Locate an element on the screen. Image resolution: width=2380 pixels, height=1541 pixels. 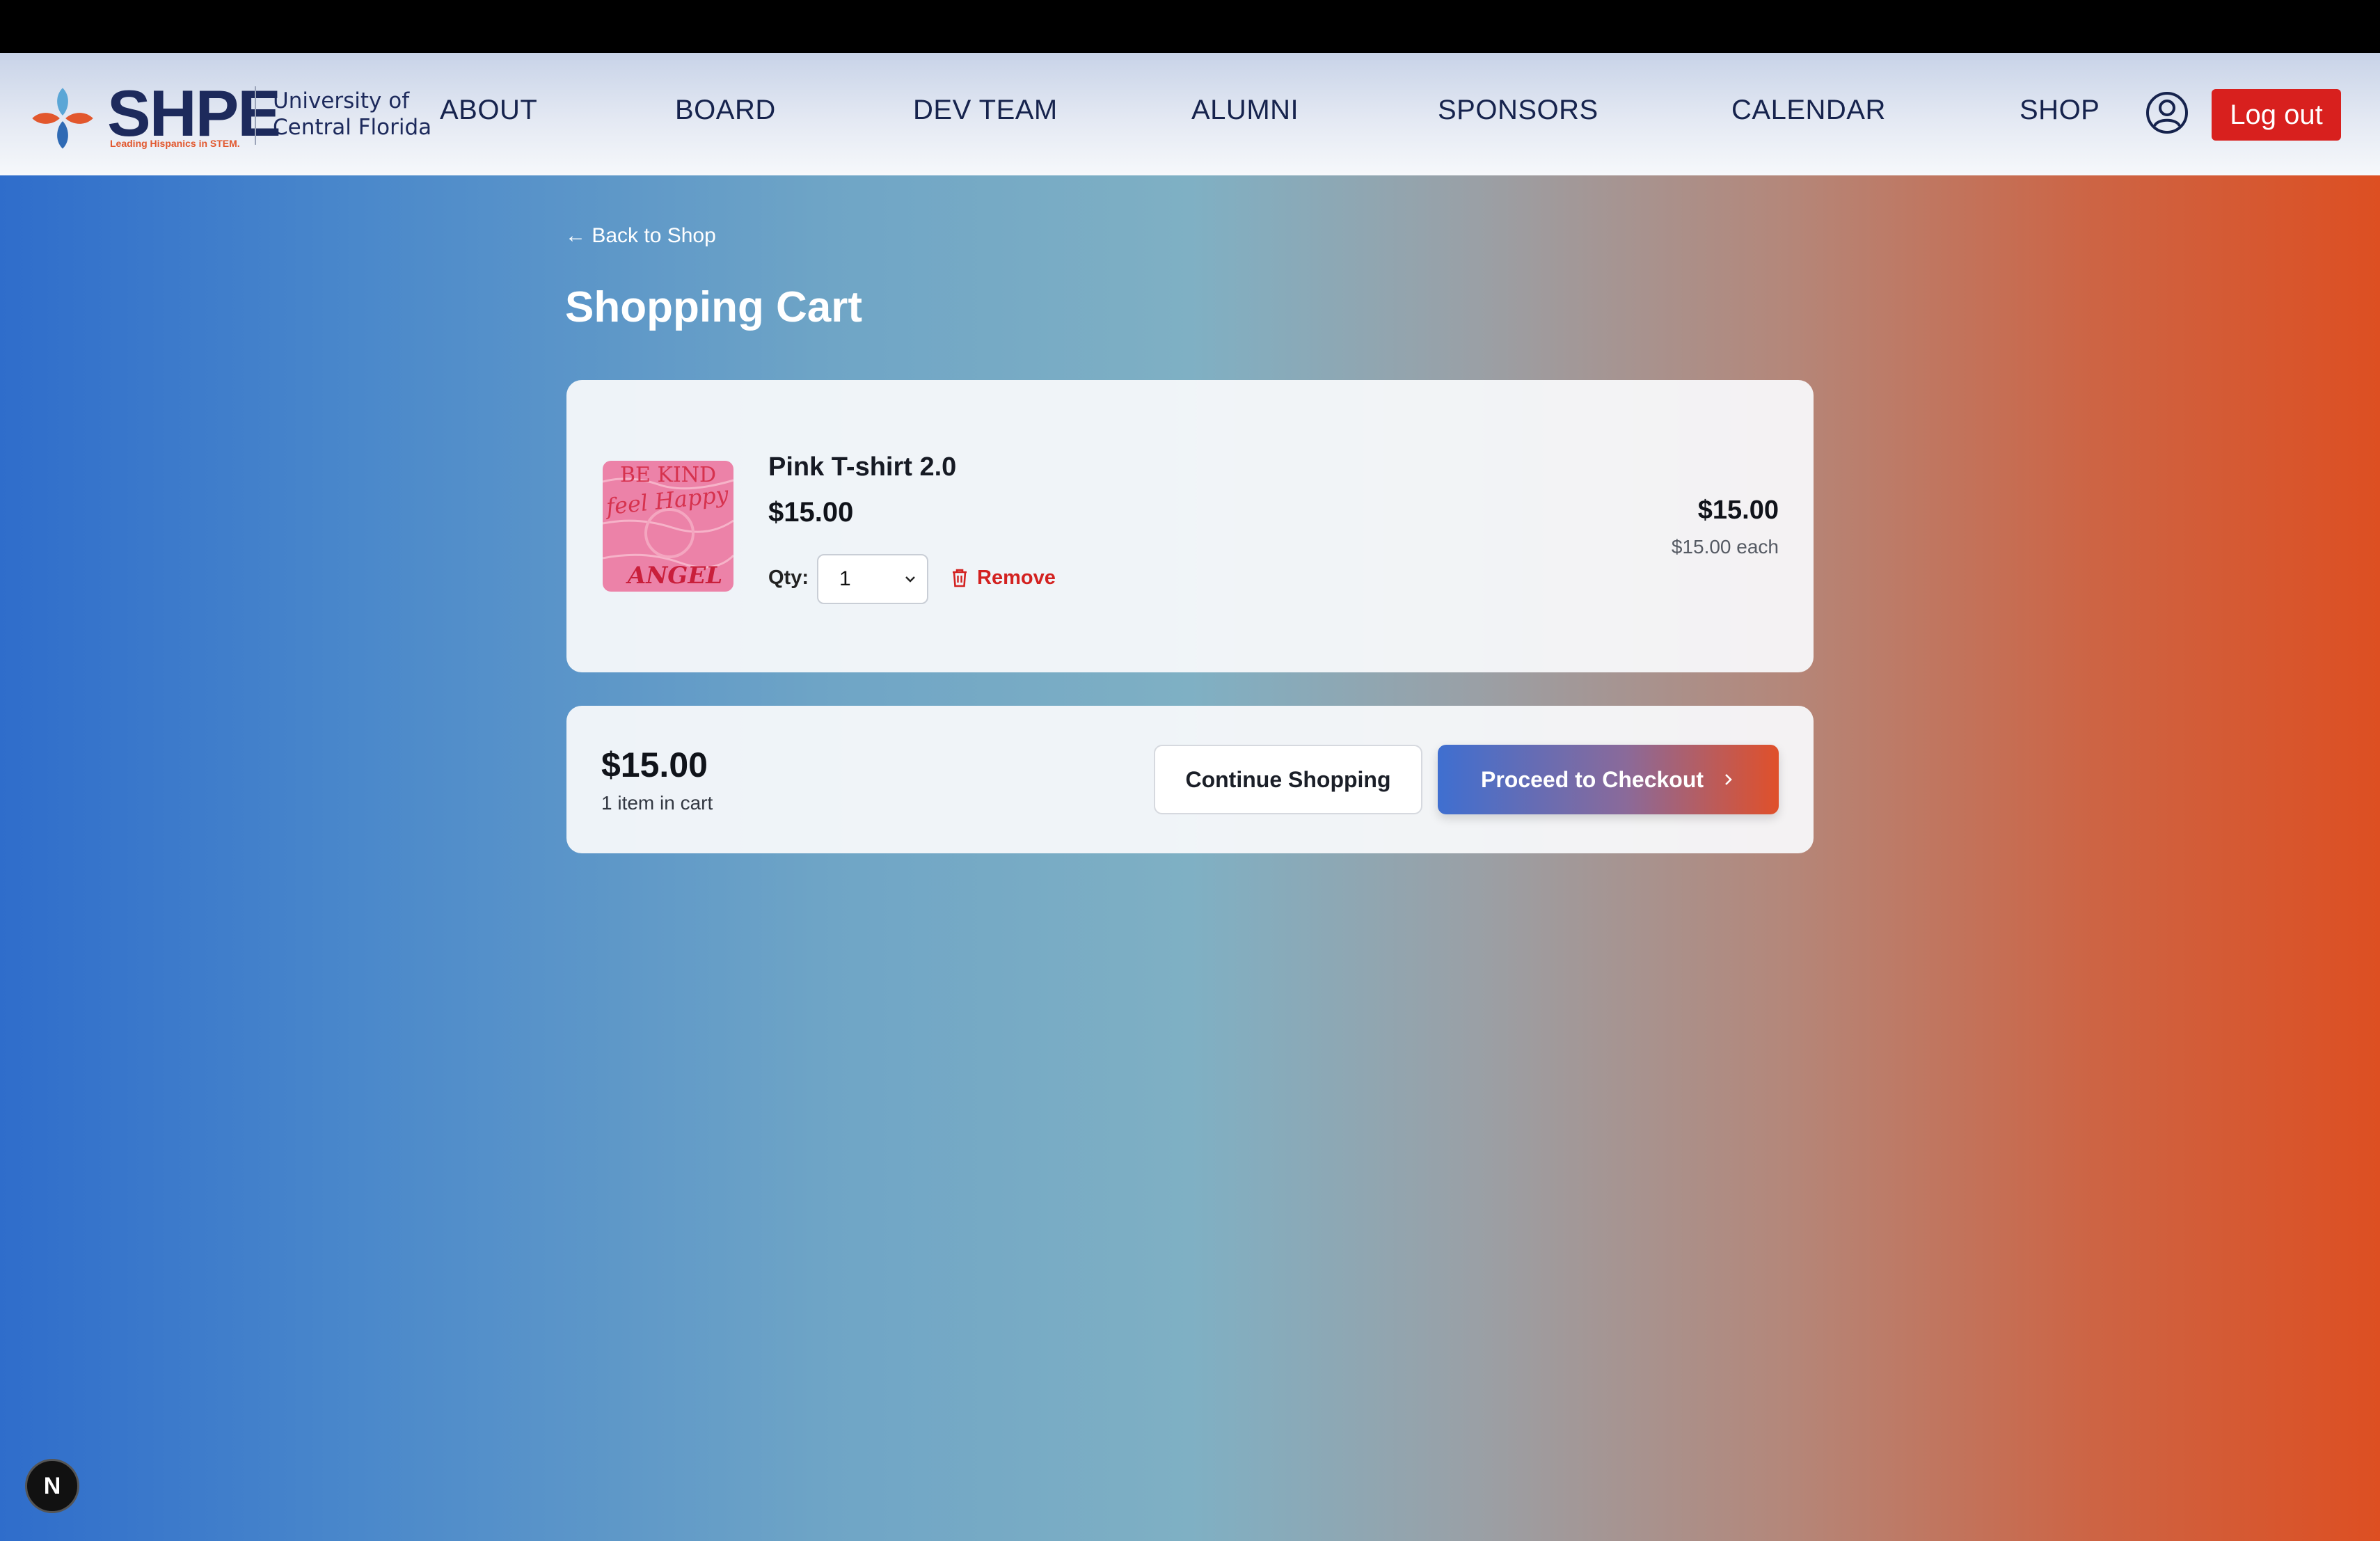
nav-link-alumni: ALUMNI is located at coordinates (1245, 110).